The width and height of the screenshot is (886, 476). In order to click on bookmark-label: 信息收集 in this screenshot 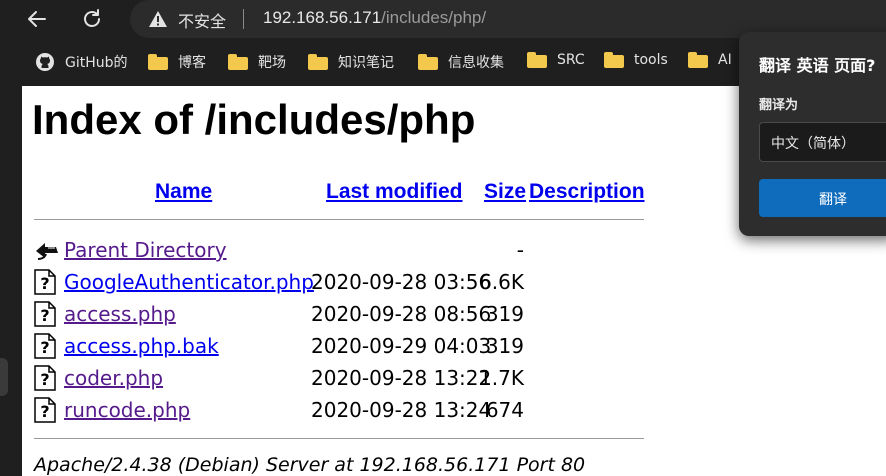, I will do `click(476, 63)`.